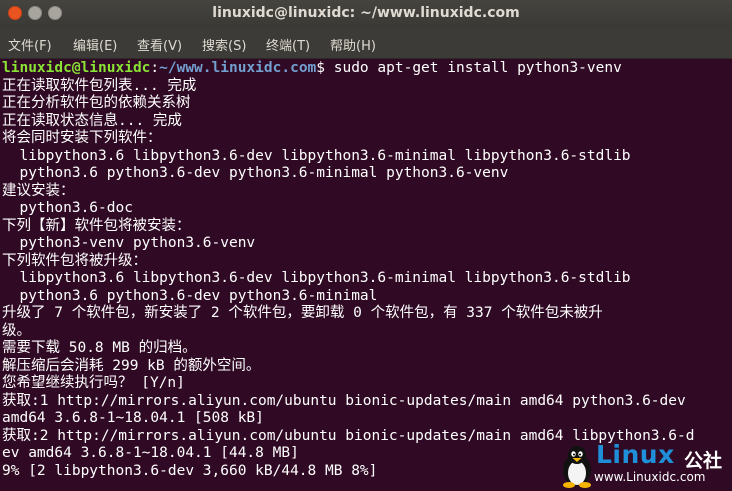  I want to click on output-line: 正在读取软件包列表... 完成, so click(99, 85).